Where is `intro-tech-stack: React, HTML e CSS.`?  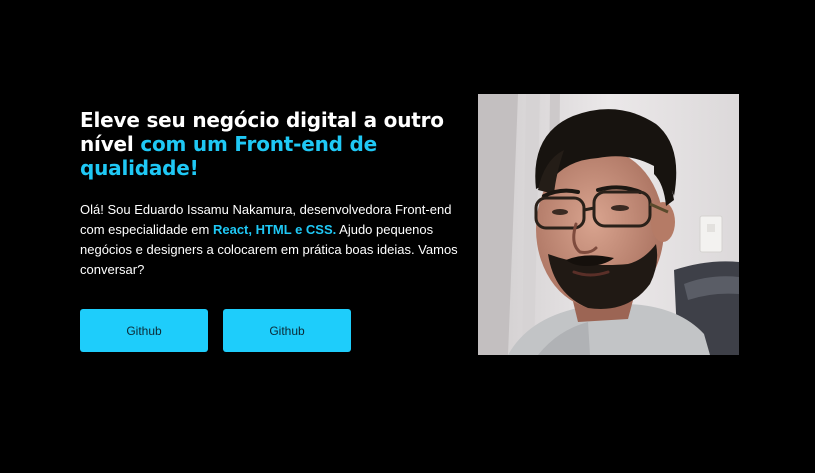
intro-tech-stack: React, HTML e CSS. is located at coordinates (274, 229).